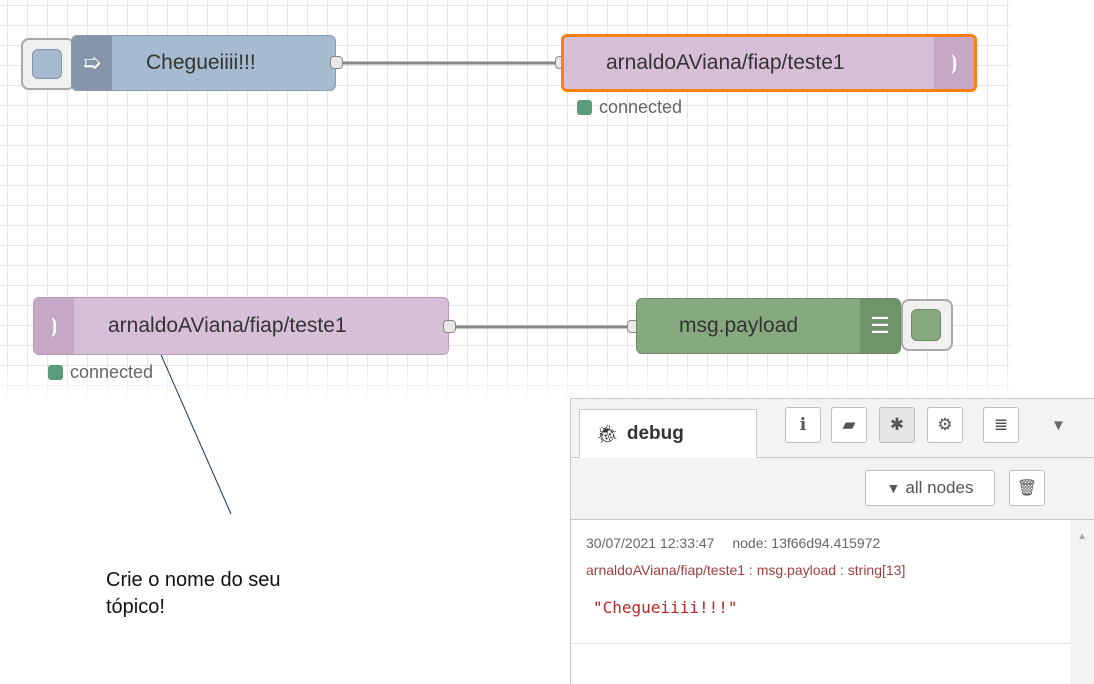  I want to click on database-icon: ≣, so click(1001, 425).